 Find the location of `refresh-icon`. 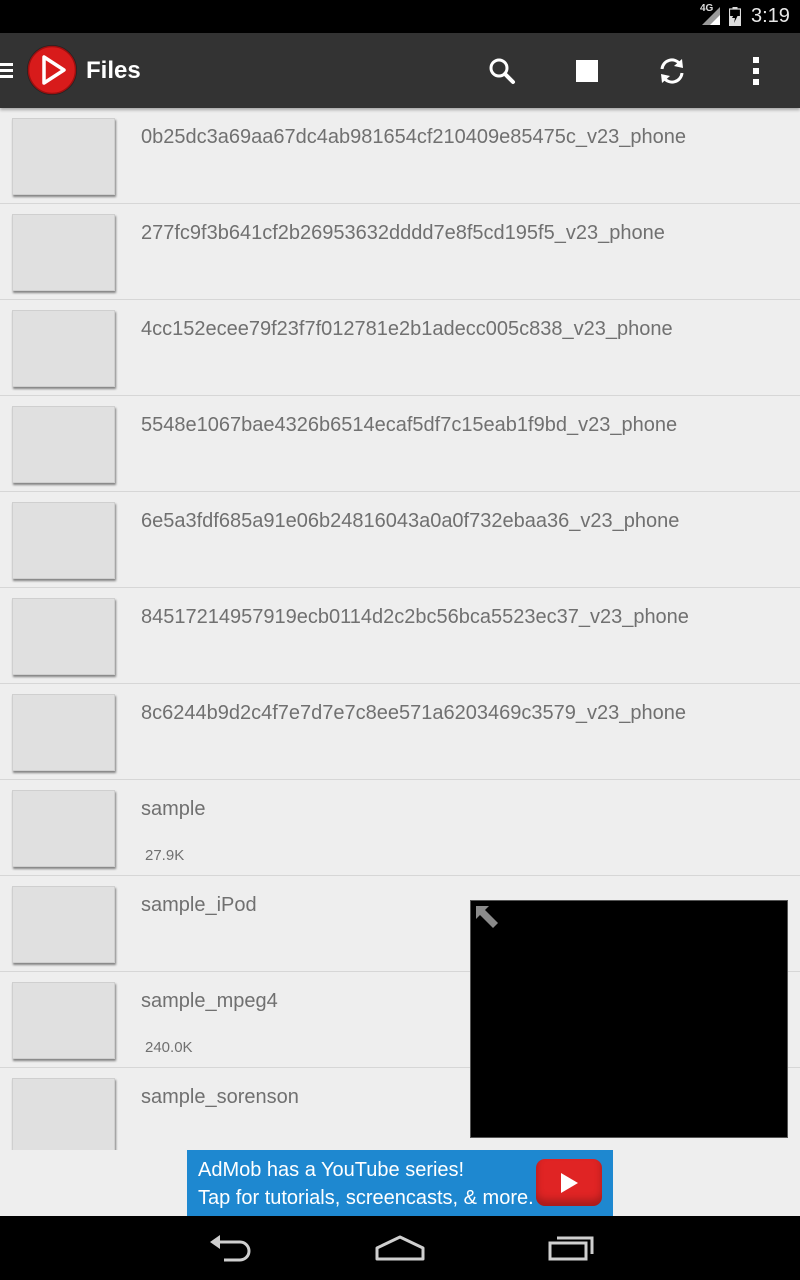

refresh-icon is located at coordinates (672, 71).